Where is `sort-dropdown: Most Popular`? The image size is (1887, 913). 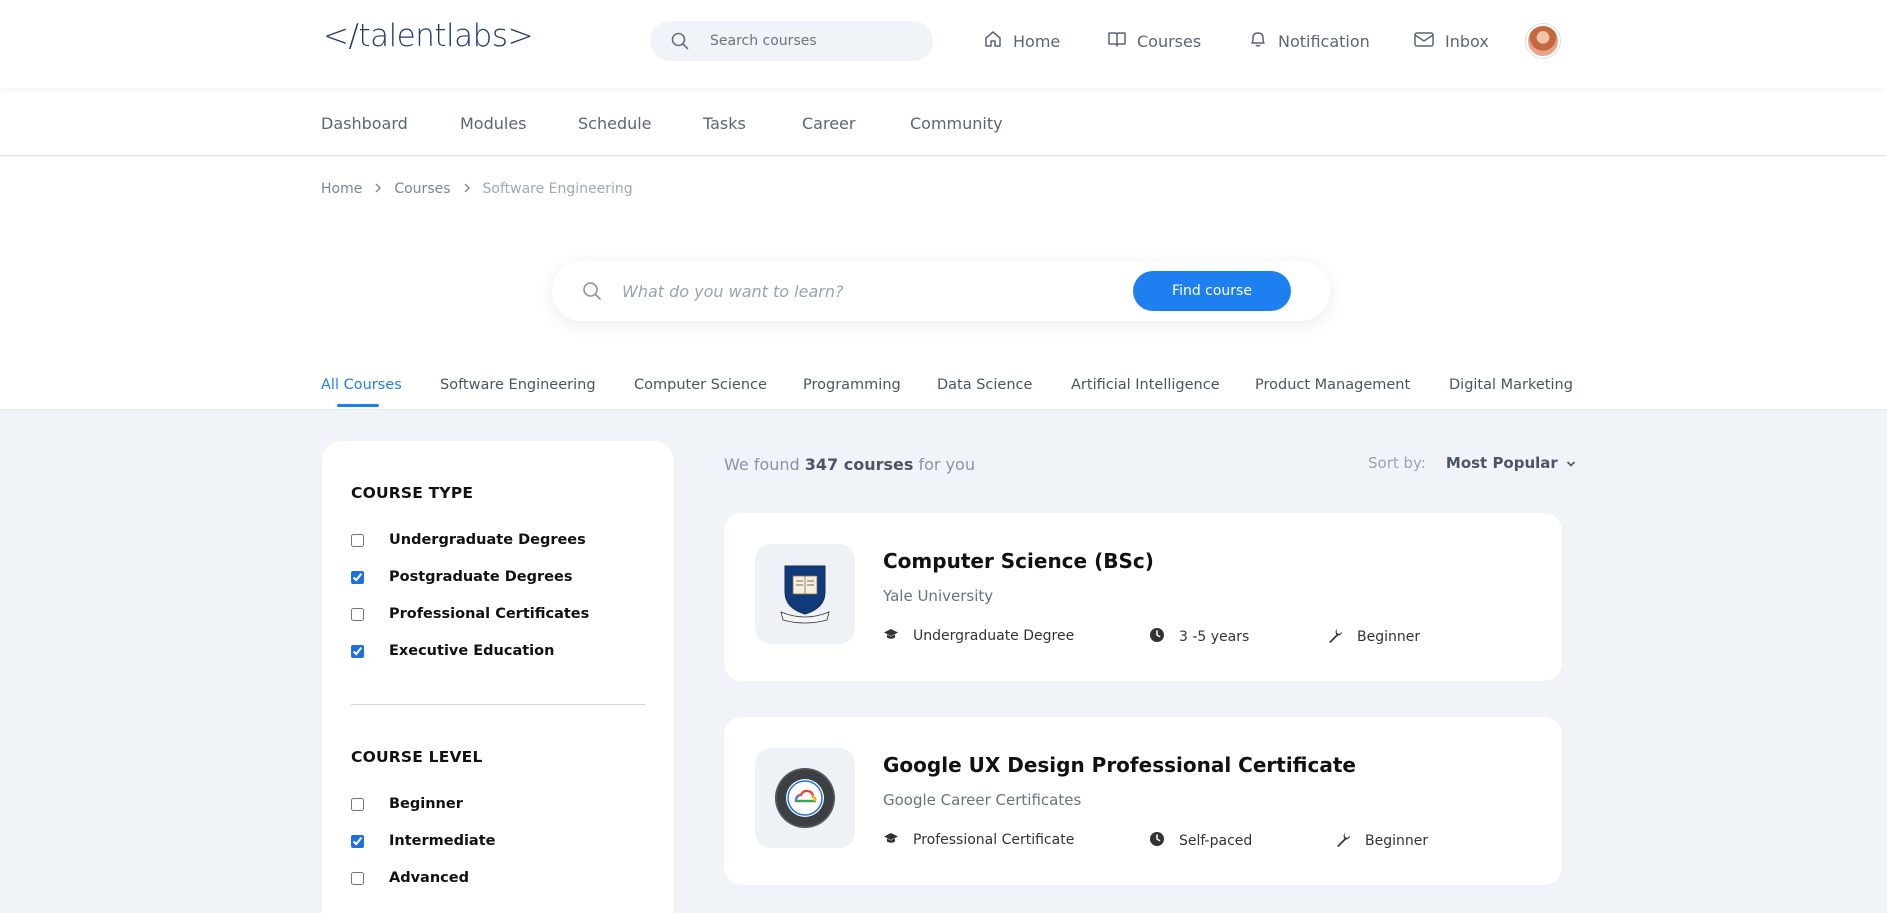
sort-dropdown: Most Popular is located at coordinates (1511, 463).